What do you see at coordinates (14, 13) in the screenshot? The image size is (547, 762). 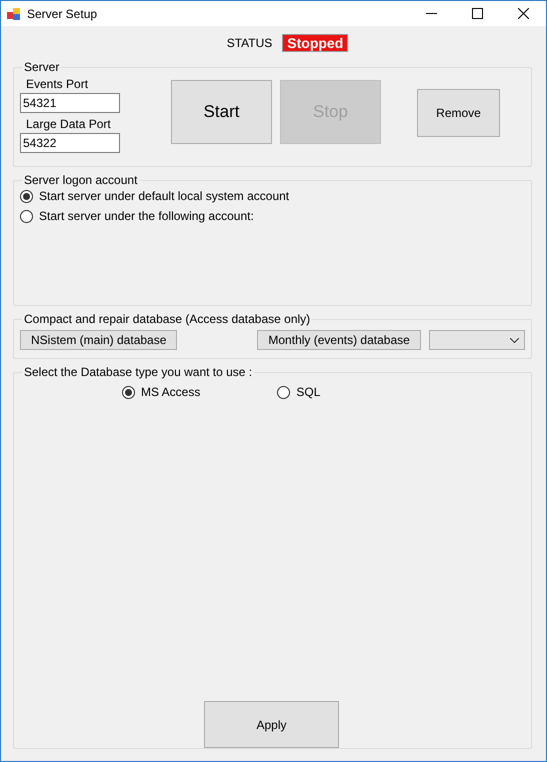 I see `app-icon` at bounding box center [14, 13].